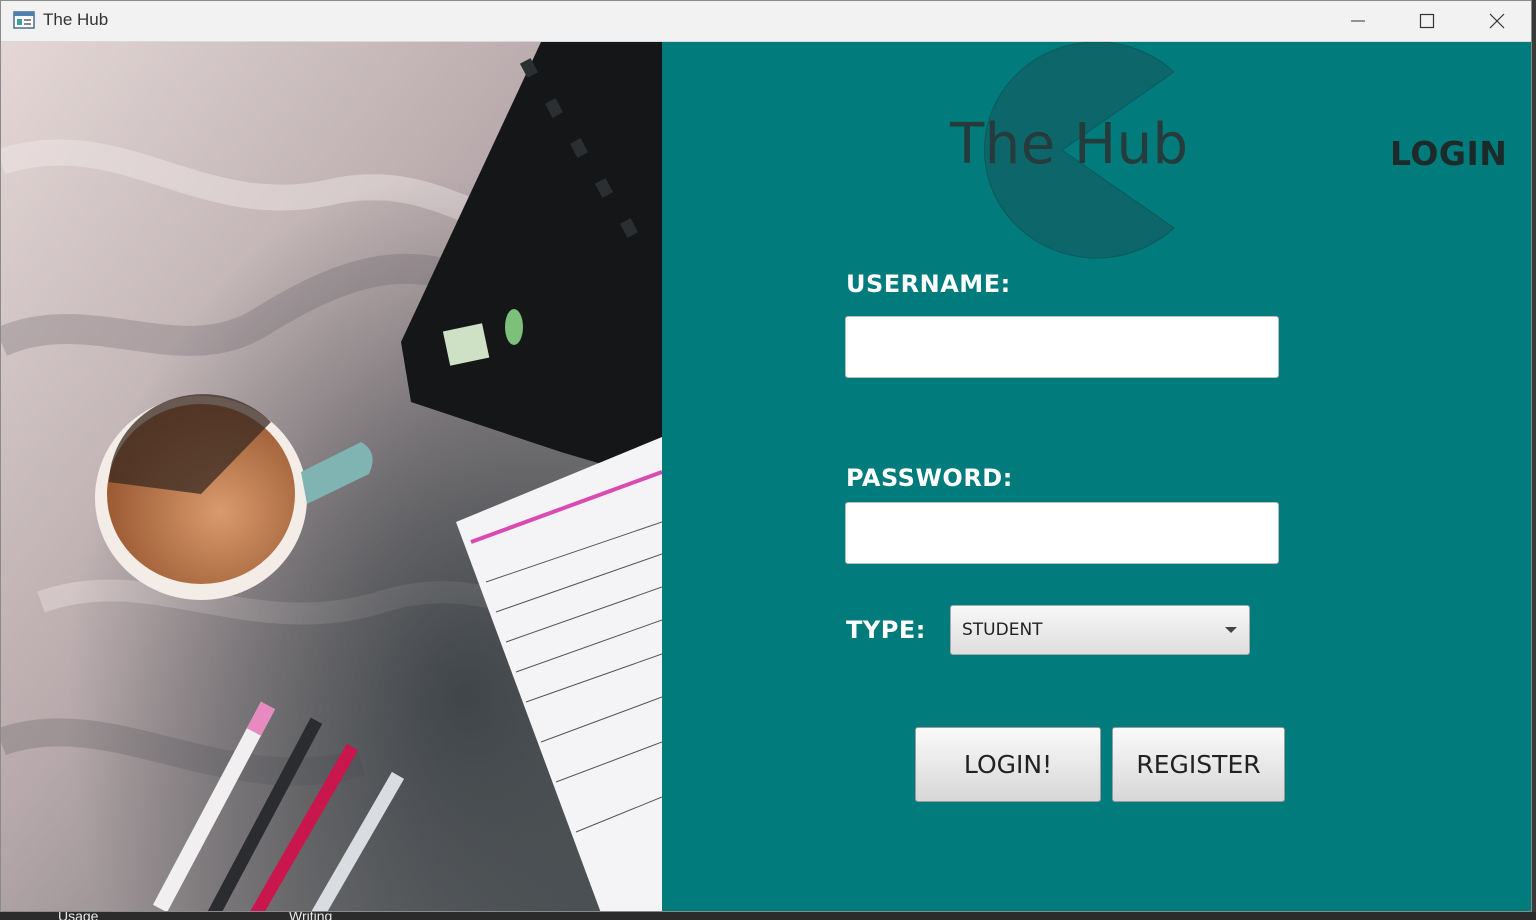 This screenshot has width=1536, height=920. What do you see at coordinates (24, 20) in the screenshot?
I see `app-window-icon` at bounding box center [24, 20].